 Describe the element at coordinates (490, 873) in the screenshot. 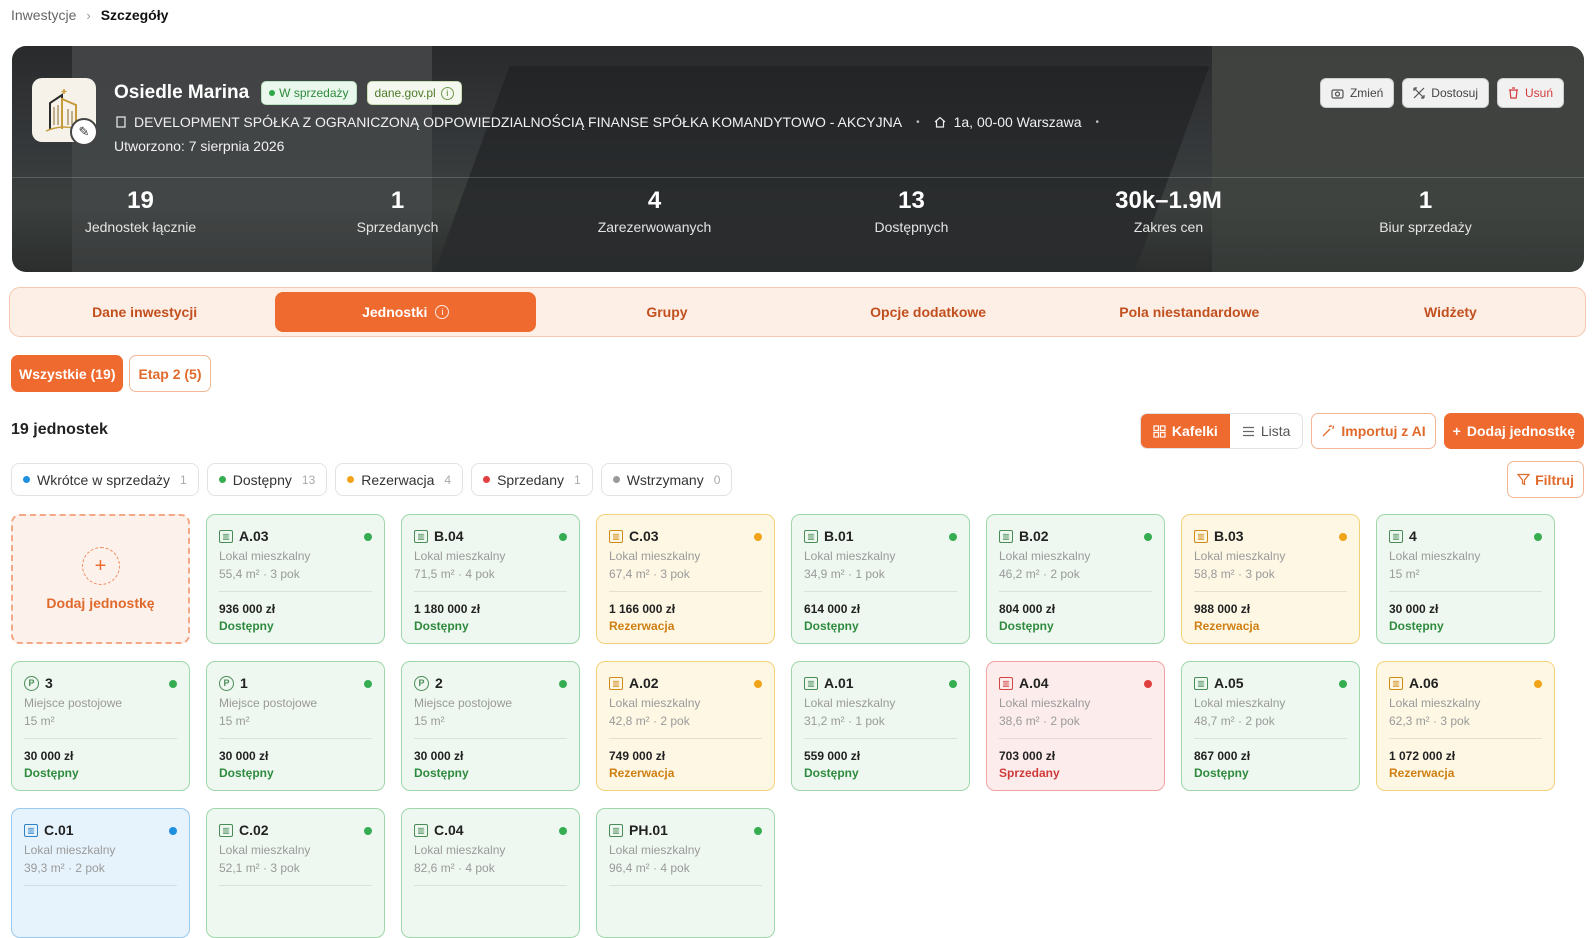

I see `unit-card: ▥ C.04 Lokal mieszkalny 82,6 m² · 4 pok` at that location.